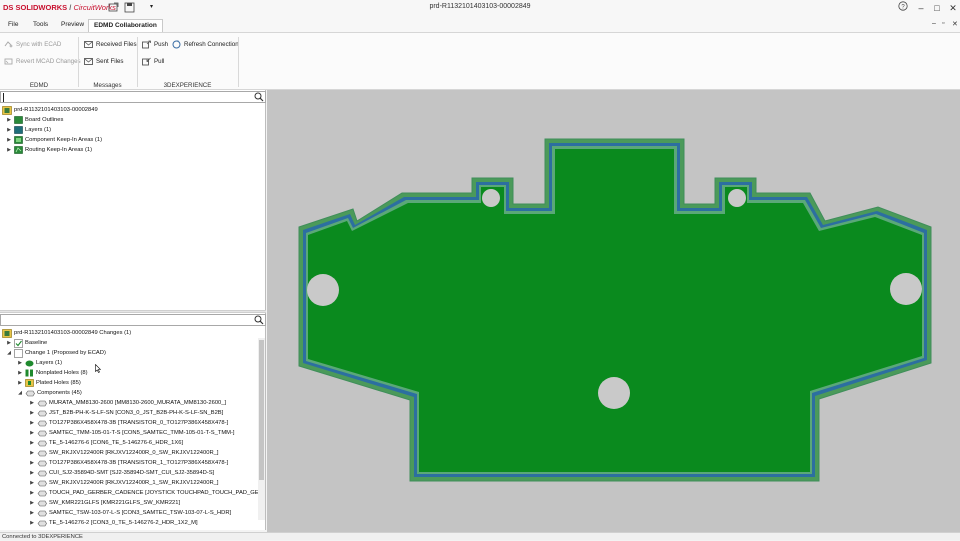 This screenshot has width=960, height=541. I want to click on tree-item-plated-holes: ▶ Plated Holes (85), so click(49, 383).